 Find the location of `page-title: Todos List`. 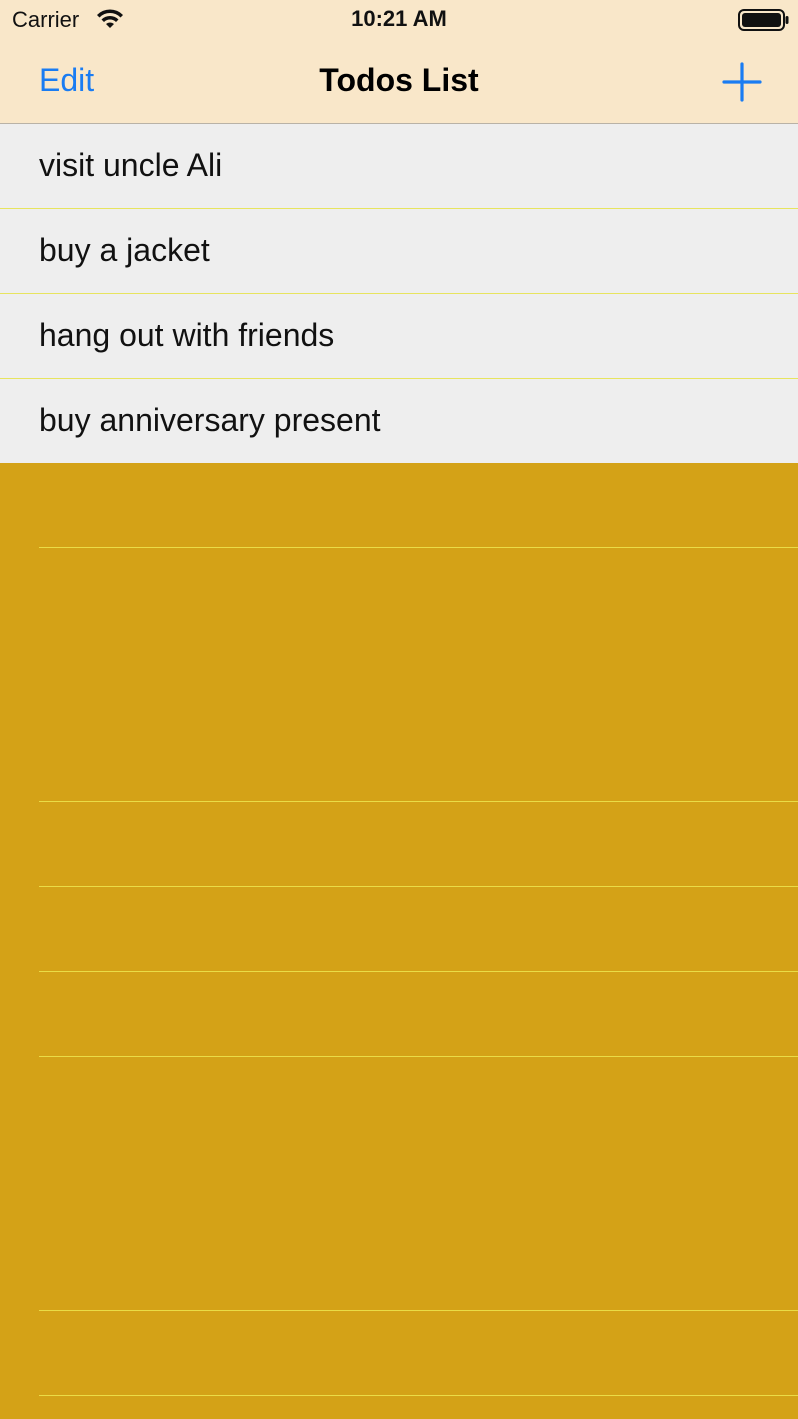

page-title: Todos List is located at coordinates (399, 80).